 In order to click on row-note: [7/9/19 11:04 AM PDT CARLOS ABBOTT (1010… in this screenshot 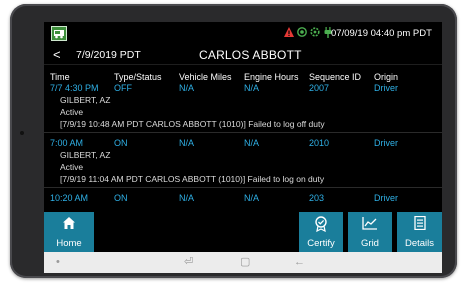, I will do `click(192, 179)`.